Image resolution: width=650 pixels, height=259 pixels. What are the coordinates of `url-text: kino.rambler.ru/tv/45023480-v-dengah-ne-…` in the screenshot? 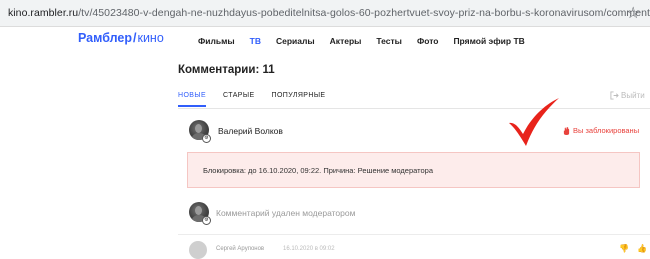 It's located at (329, 13).